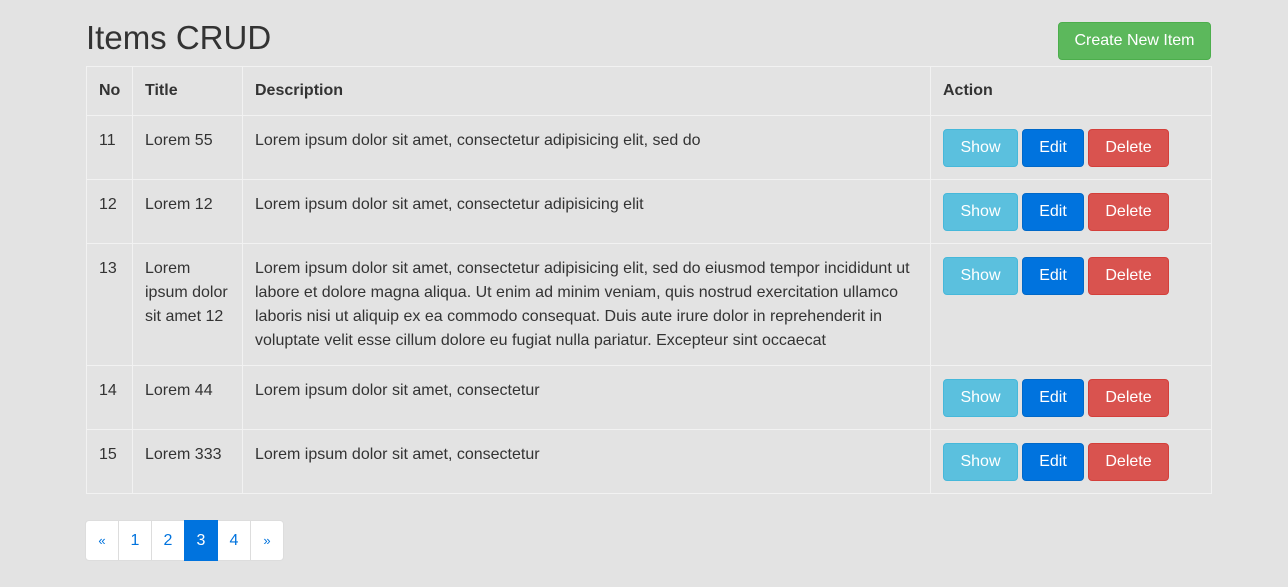 The image size is (1288, 587). What do you see at coordinates (187, 211) in the screenshot?
I see `cell-title: Lorem 12` at bounding box center [187, 211].